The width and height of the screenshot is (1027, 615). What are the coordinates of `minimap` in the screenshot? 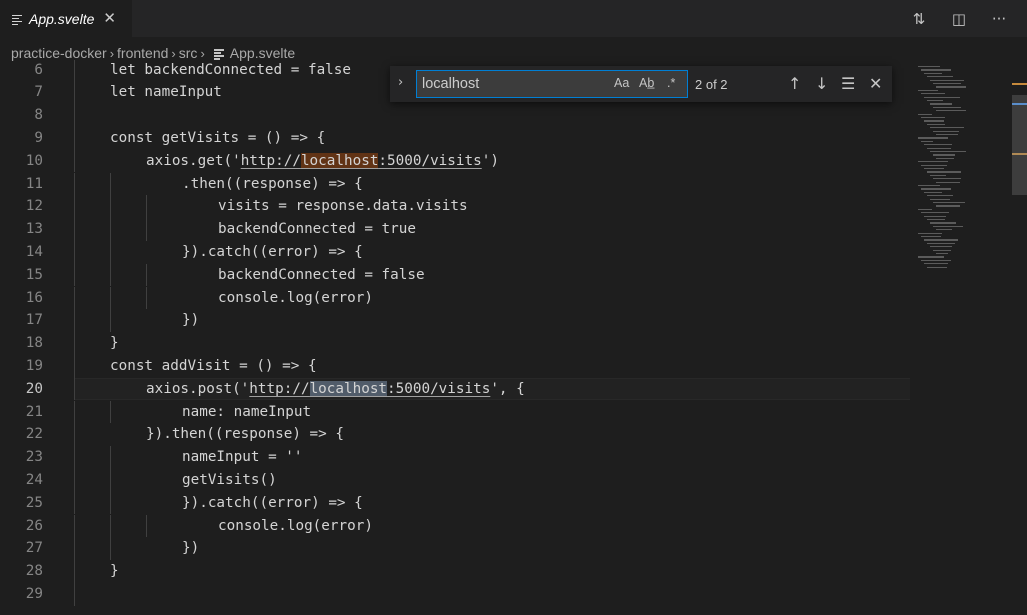 It's located at (962, 338).